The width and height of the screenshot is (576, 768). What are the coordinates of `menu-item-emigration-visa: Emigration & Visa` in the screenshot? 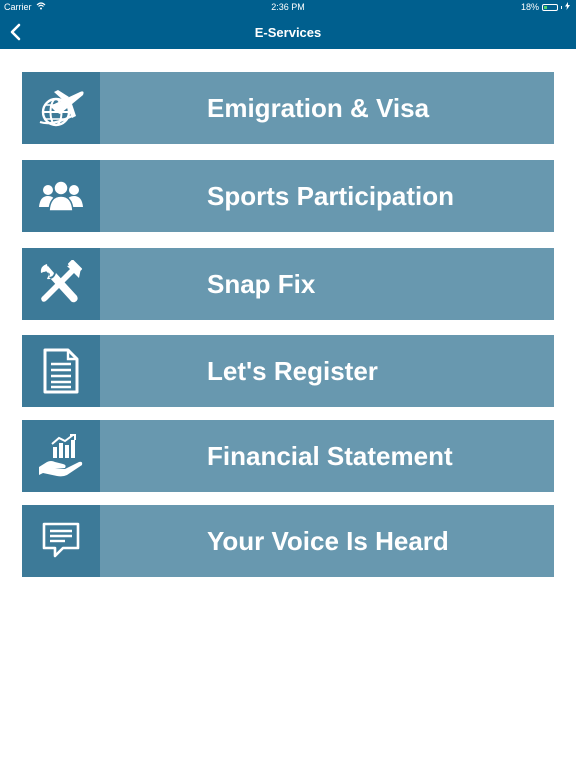 It's located at (288, 108).